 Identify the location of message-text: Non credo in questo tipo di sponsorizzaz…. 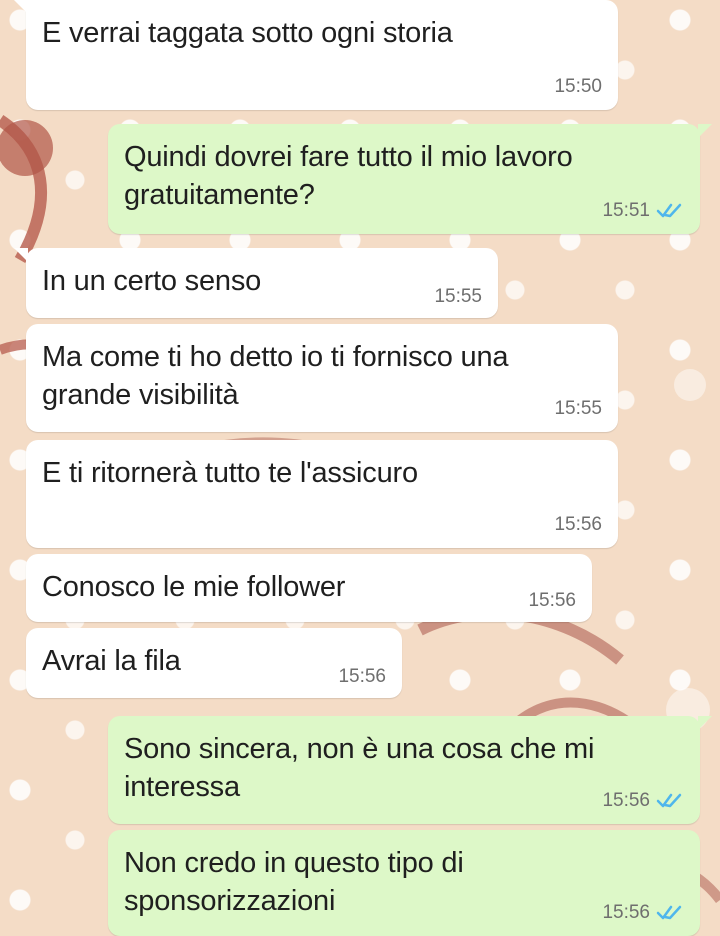
(294, 882).